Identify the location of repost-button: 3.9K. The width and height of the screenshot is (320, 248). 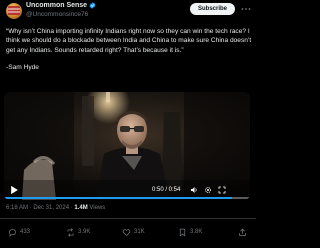
(78, 232).